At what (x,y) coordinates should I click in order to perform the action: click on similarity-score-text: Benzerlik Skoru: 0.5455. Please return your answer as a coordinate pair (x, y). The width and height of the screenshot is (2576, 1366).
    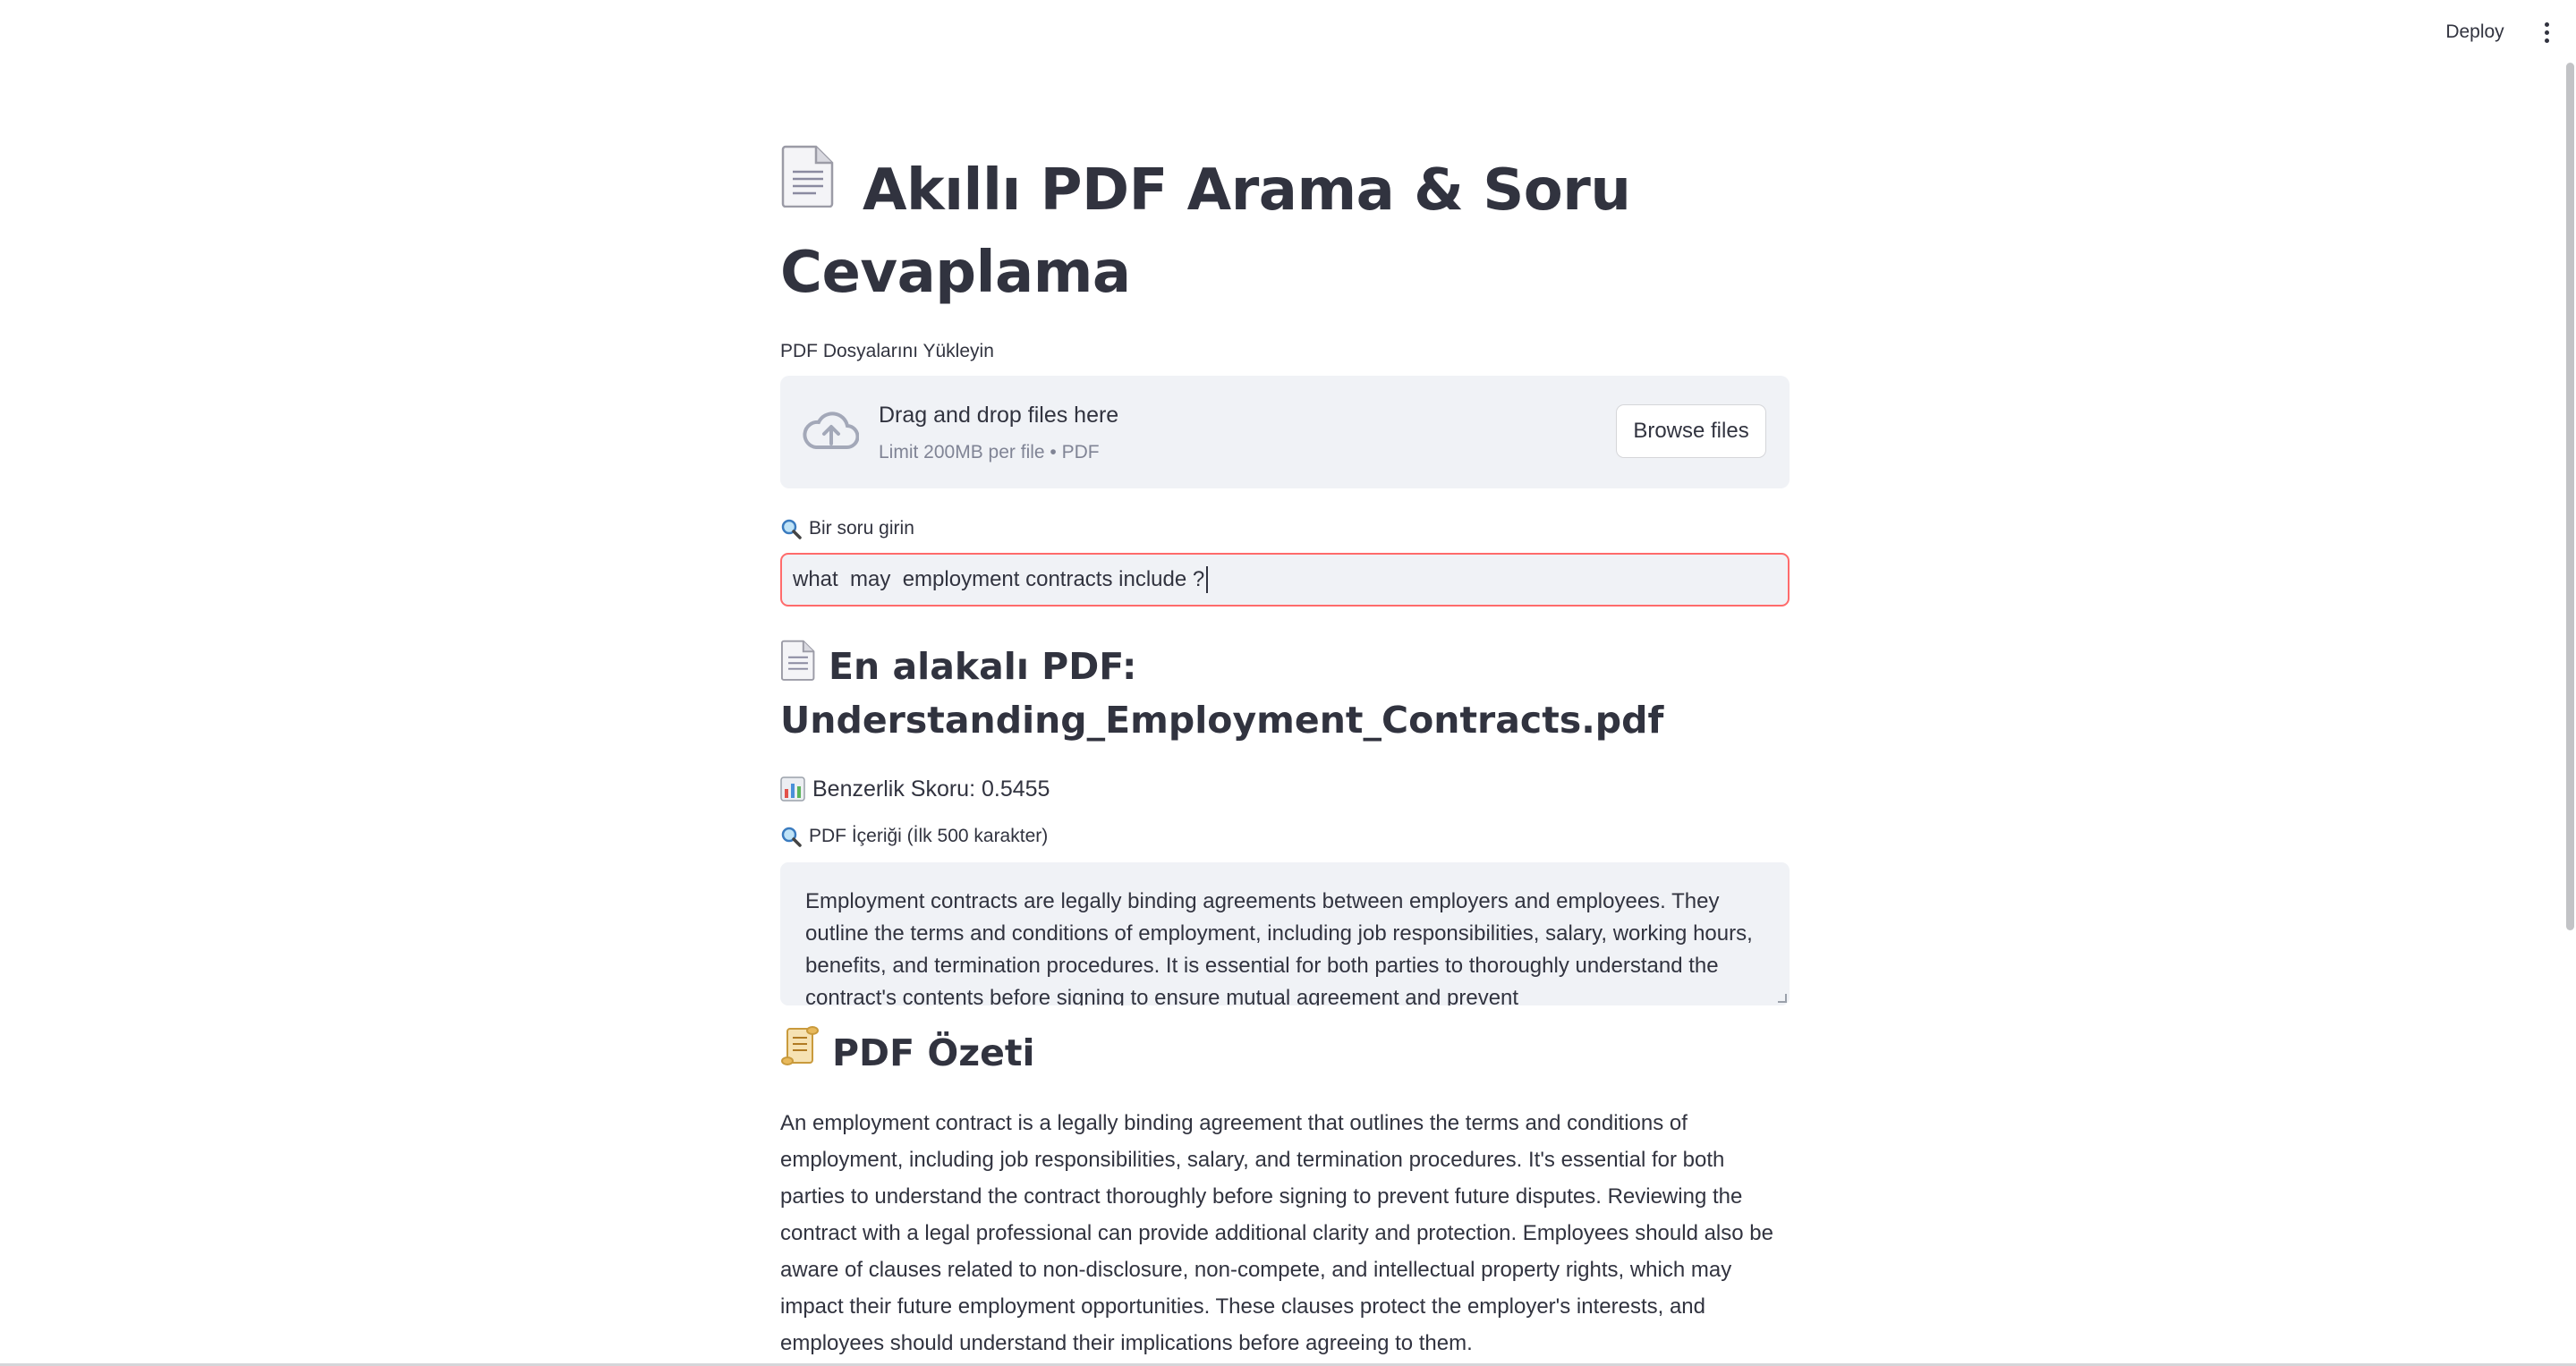
    Looking at the image, I should click on (931, 789).